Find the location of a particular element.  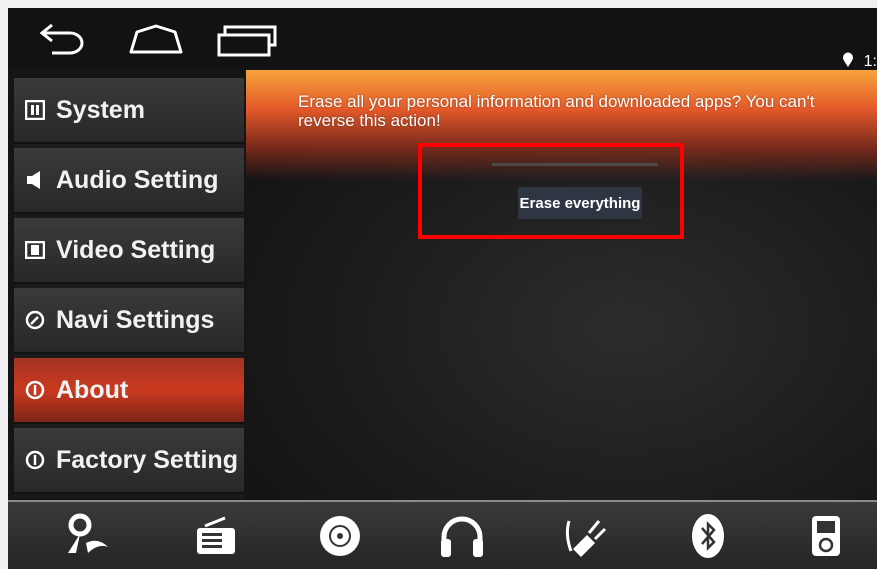

bluetooth-icon is located at coordinates (708, 536).